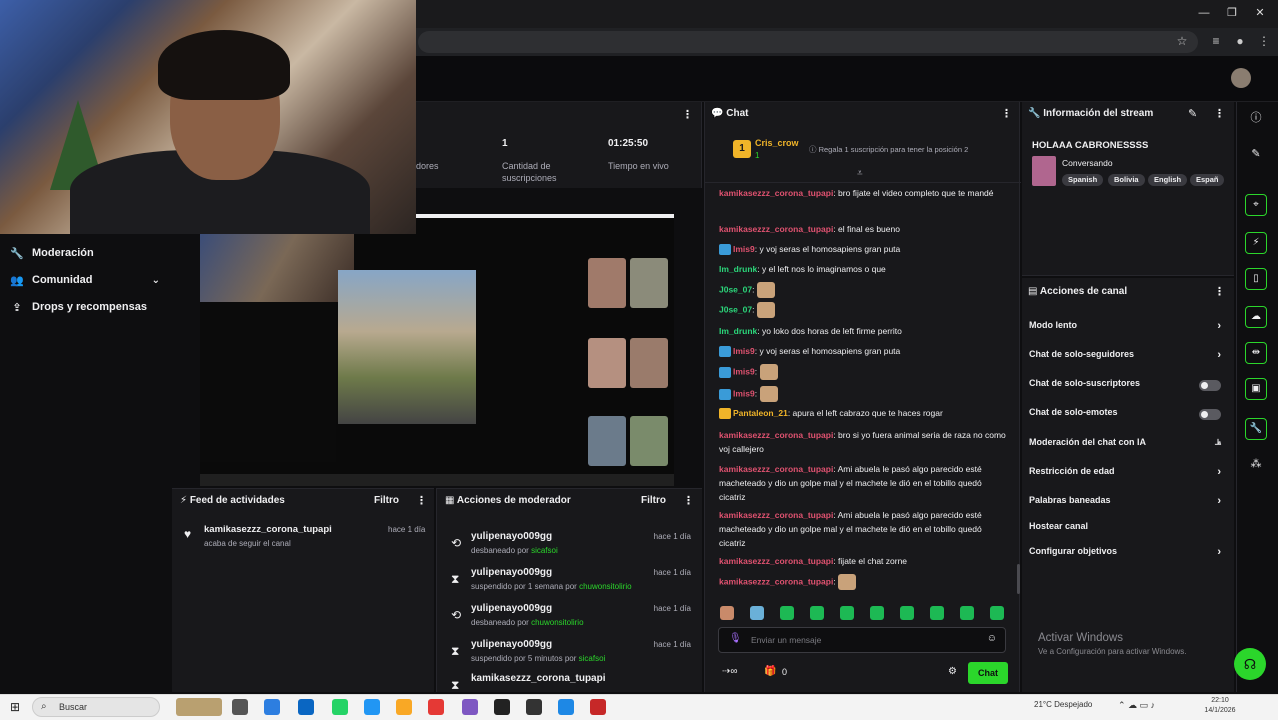 Image resolution: width=1278 pixels, height=720 pixels. What do you see at coordinates (1168, 180) in the screenshot?
I see `stream-tag: English` at bounding box center [1168, 180].